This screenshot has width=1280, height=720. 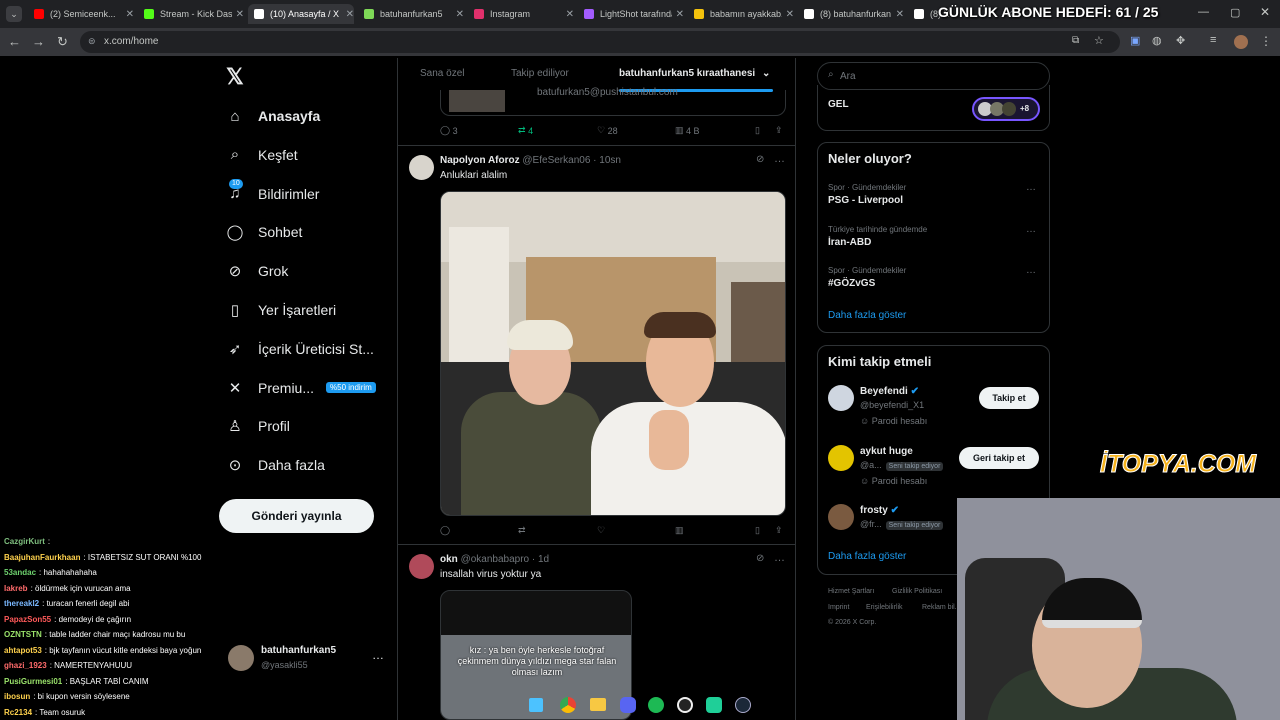 What do you see at coordinates (838, 607) in the screenshot?
I see `footer-link: Imprint` at bounding box center [838, 607].